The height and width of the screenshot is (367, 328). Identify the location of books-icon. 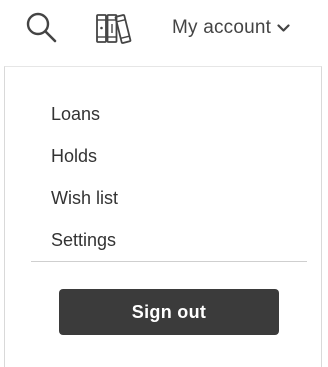
(114, 29).